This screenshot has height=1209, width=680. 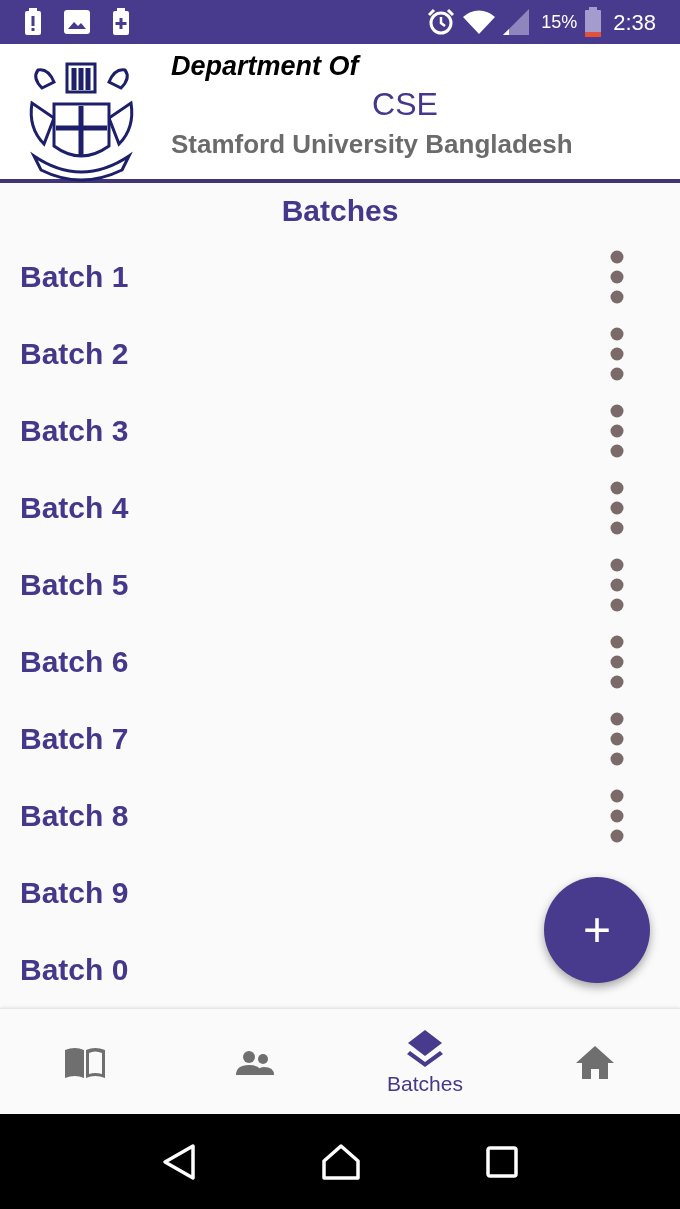 What do you see at coordinates (74, 969) in the screenshot?
I see `batch-item: Batch 0` at bounding box center [74, 969].